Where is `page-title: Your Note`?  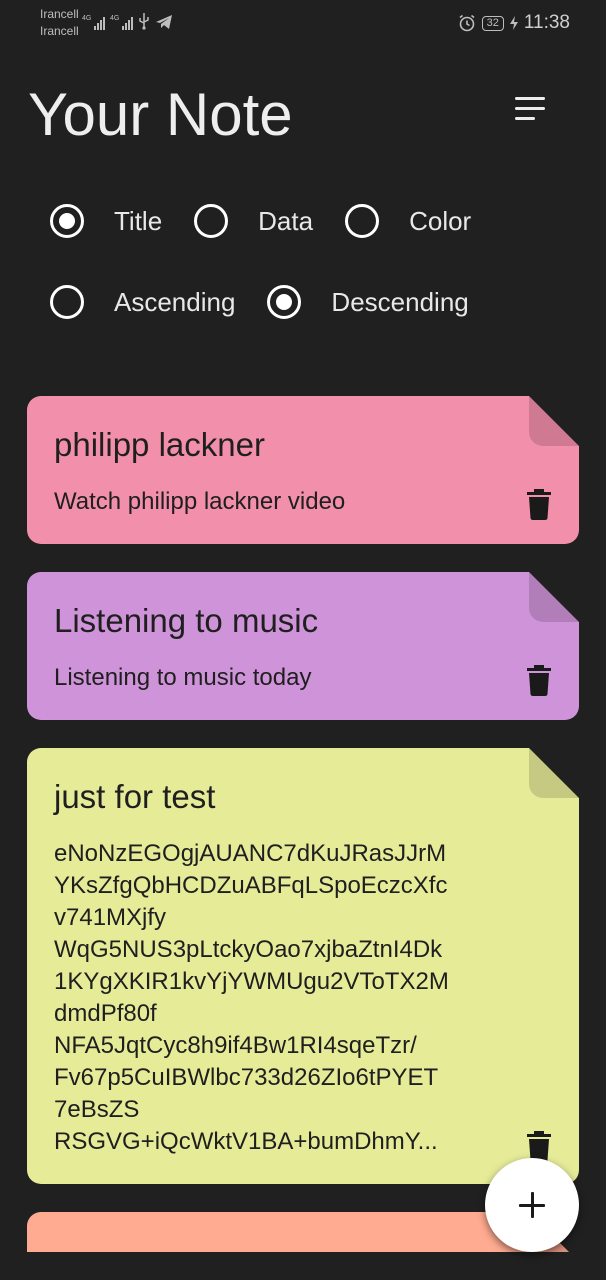
page-title: Your Note is located at coordinates (160, 114).